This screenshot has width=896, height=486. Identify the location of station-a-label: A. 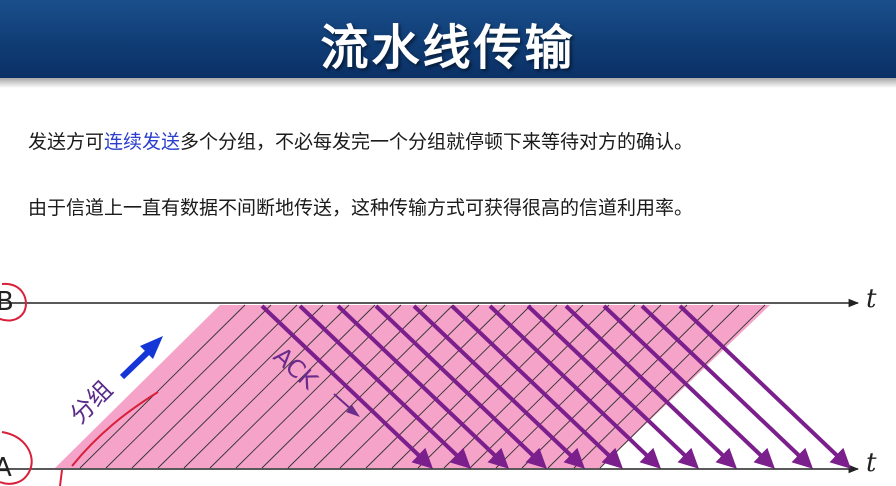
(6, 468).